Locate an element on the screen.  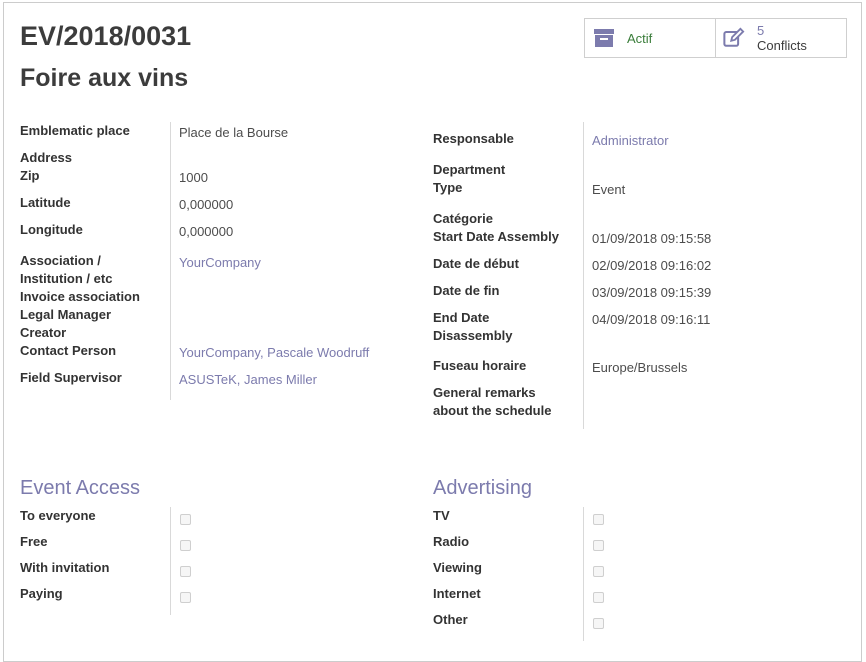
responsable-label: Responsable is located at coordinates (473, 138).